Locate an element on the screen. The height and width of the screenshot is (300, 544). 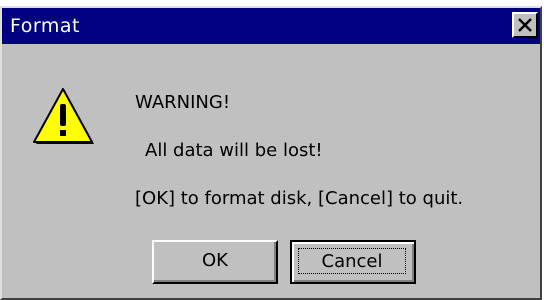
dialog-title: Format is located at coordinates (45, 26).